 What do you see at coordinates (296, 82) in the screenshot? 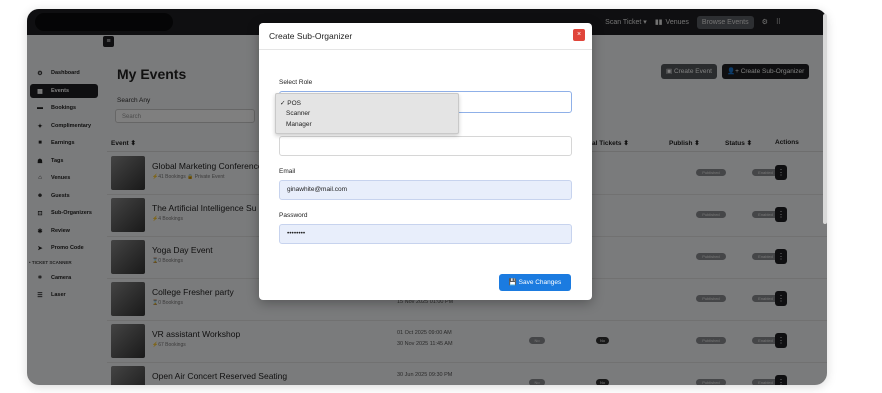
I see `select-role-label: Select Role` at bounding box center [296, 82].